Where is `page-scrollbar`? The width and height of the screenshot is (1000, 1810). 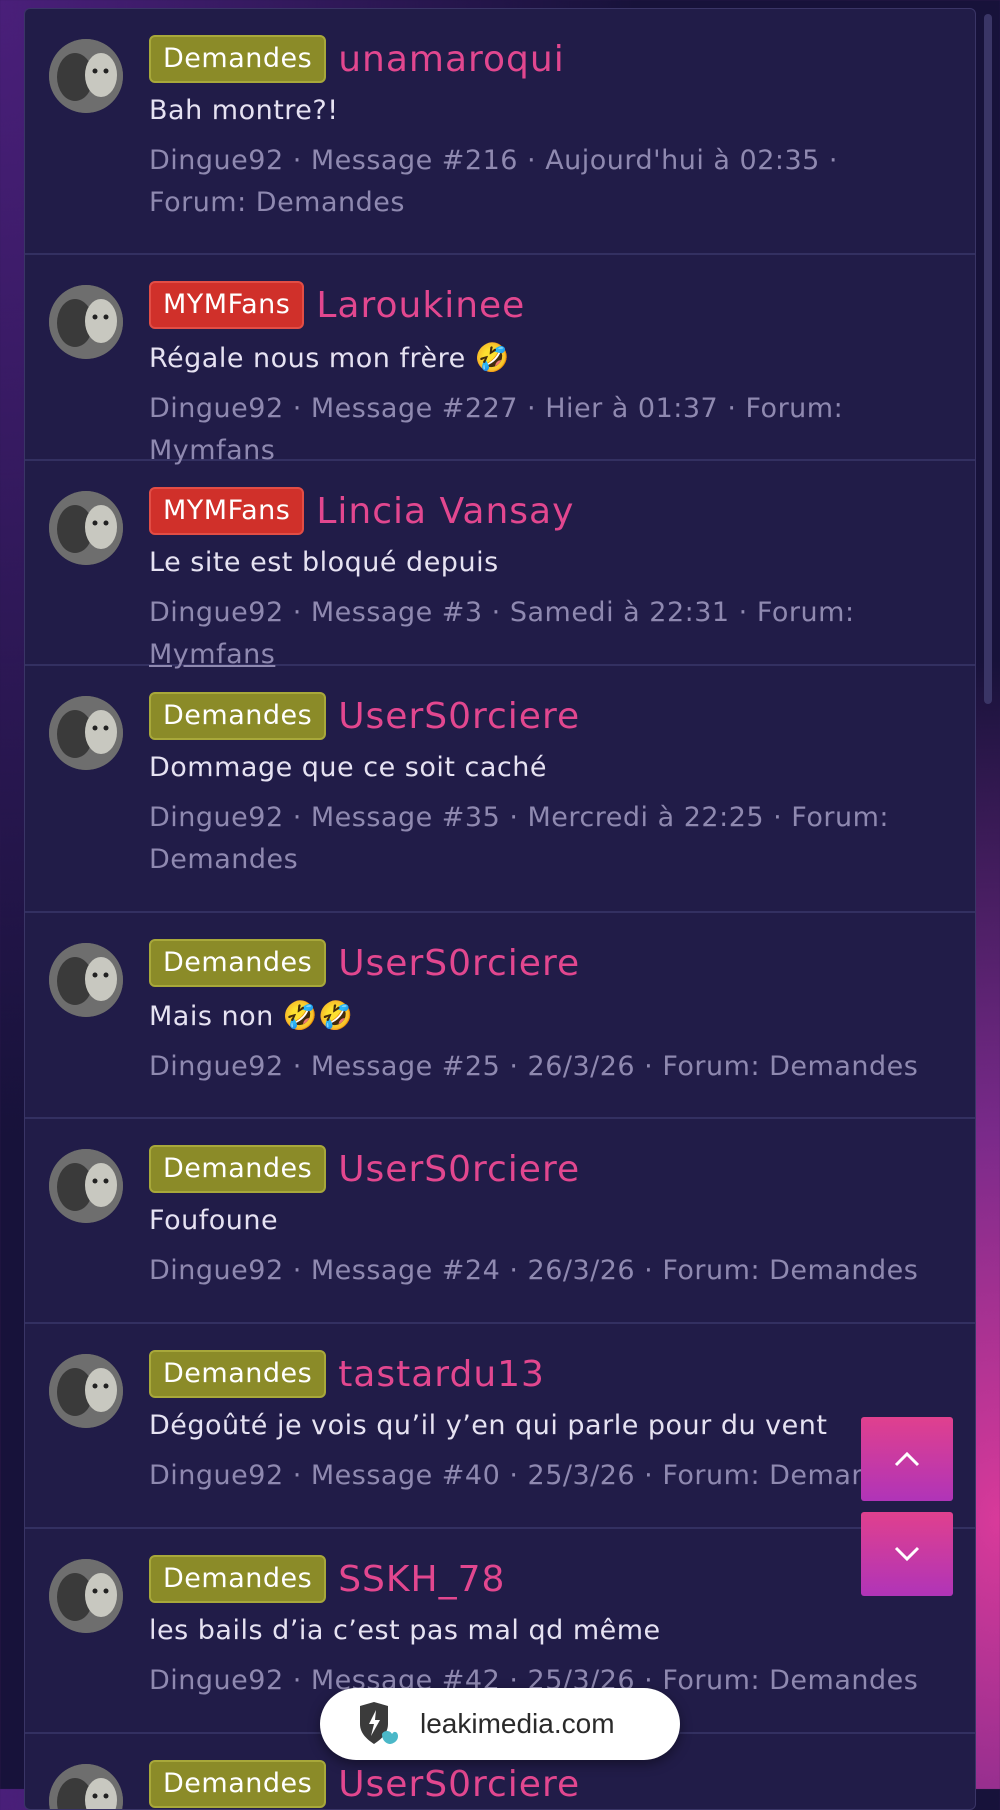
page-scrollbar is located at coordinates (988, 359).